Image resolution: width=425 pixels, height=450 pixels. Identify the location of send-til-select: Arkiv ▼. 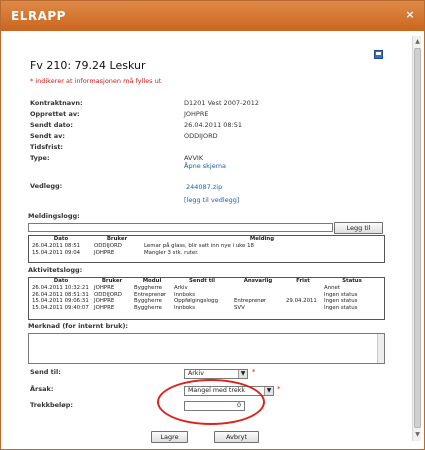
(216, 374).